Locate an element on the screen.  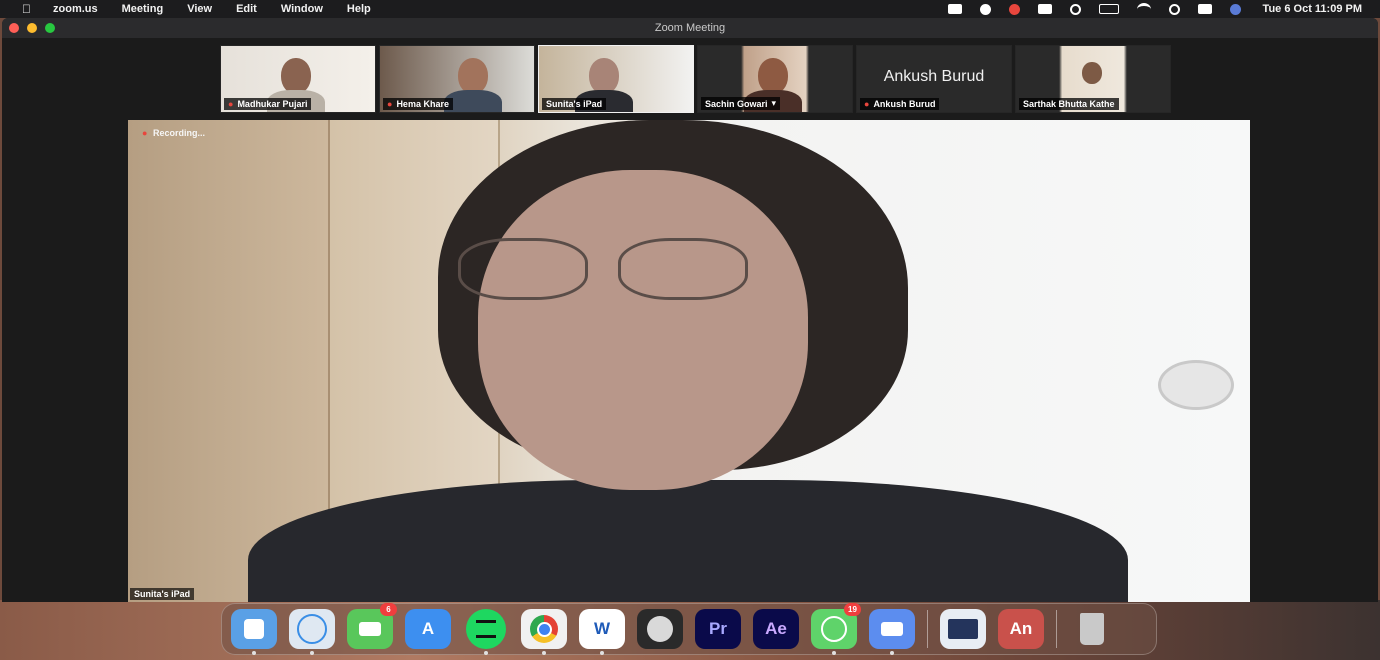
dock-zoom-icon is located at coordinates (892, 632).